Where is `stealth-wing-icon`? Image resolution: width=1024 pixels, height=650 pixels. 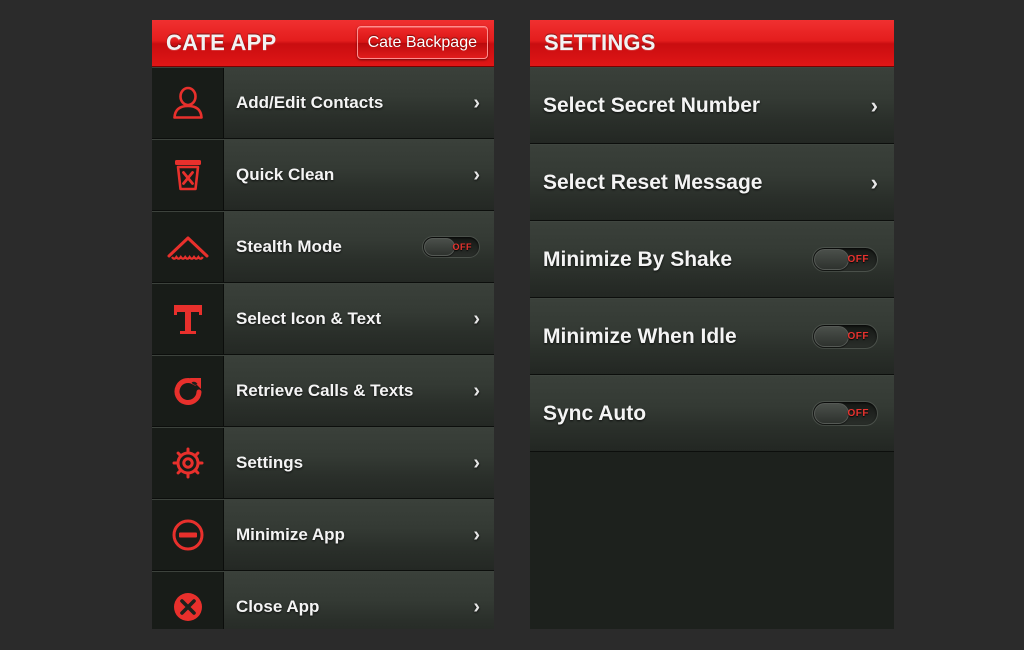 stealth-wing-icon is located at coordinates (188, 247).